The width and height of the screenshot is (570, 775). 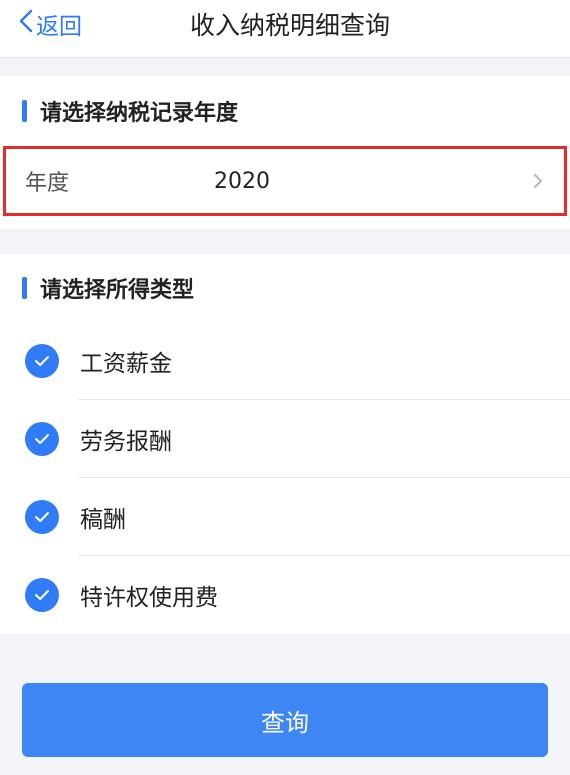 What do you see at coordinates (285, 439) in the screenshot?
I see `type-item-labor: 劳务报酬` at bounding box center [285, 439].